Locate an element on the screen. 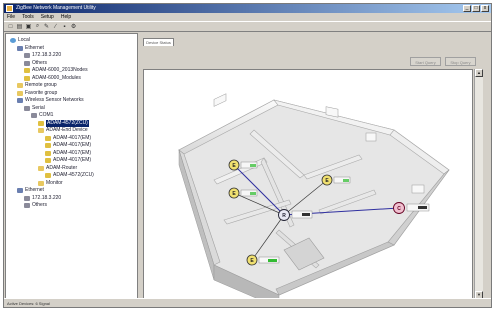 This screenshot has width=495, height=312. menu-file: File is located at coordinates (11, 17).